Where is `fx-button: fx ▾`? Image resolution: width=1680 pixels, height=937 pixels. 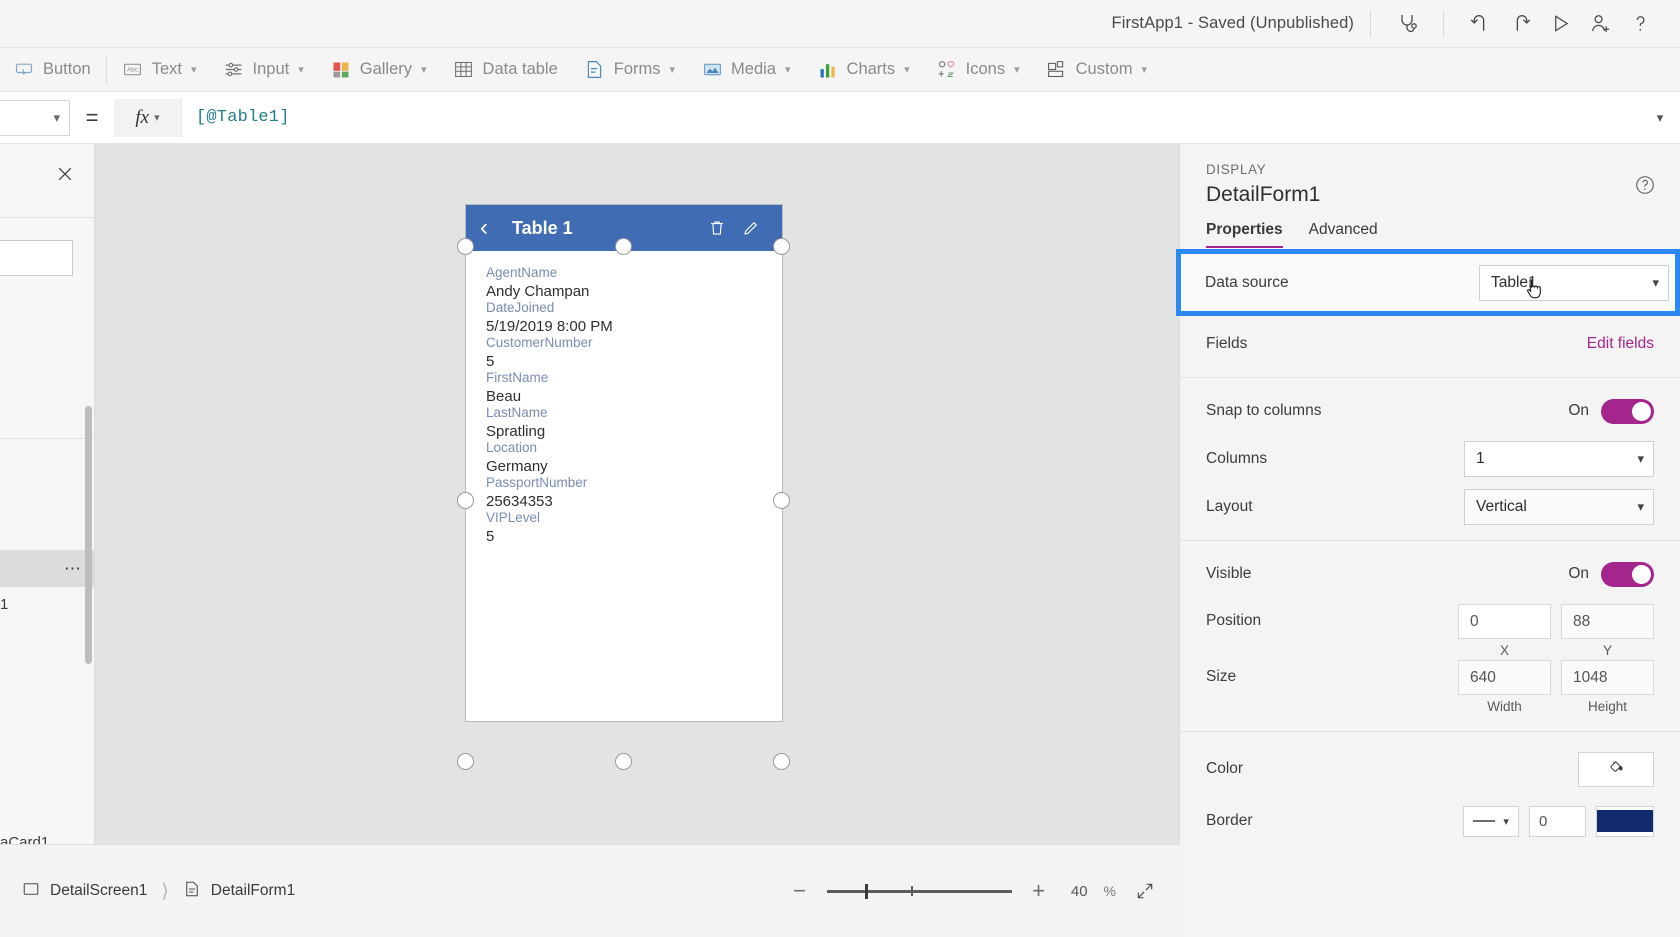
fx-button: fx ▾ is located at coordinates (148, 117).